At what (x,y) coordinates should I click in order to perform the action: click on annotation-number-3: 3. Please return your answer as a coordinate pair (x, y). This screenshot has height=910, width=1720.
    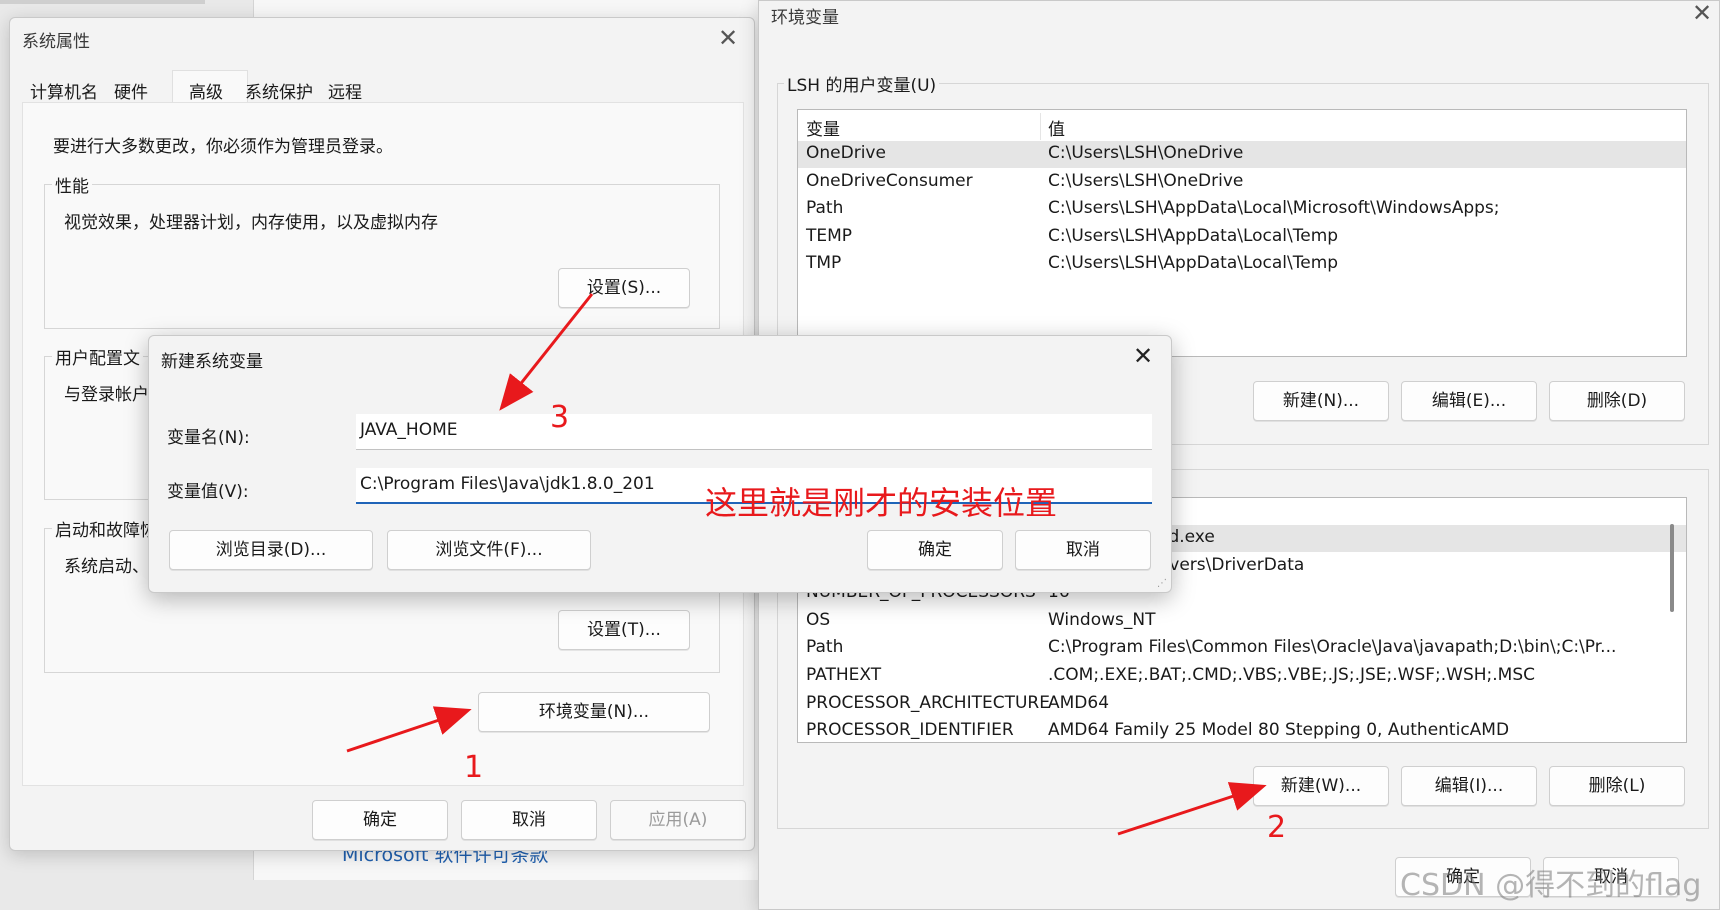
    Looking at the image, I should click on (560, 417).